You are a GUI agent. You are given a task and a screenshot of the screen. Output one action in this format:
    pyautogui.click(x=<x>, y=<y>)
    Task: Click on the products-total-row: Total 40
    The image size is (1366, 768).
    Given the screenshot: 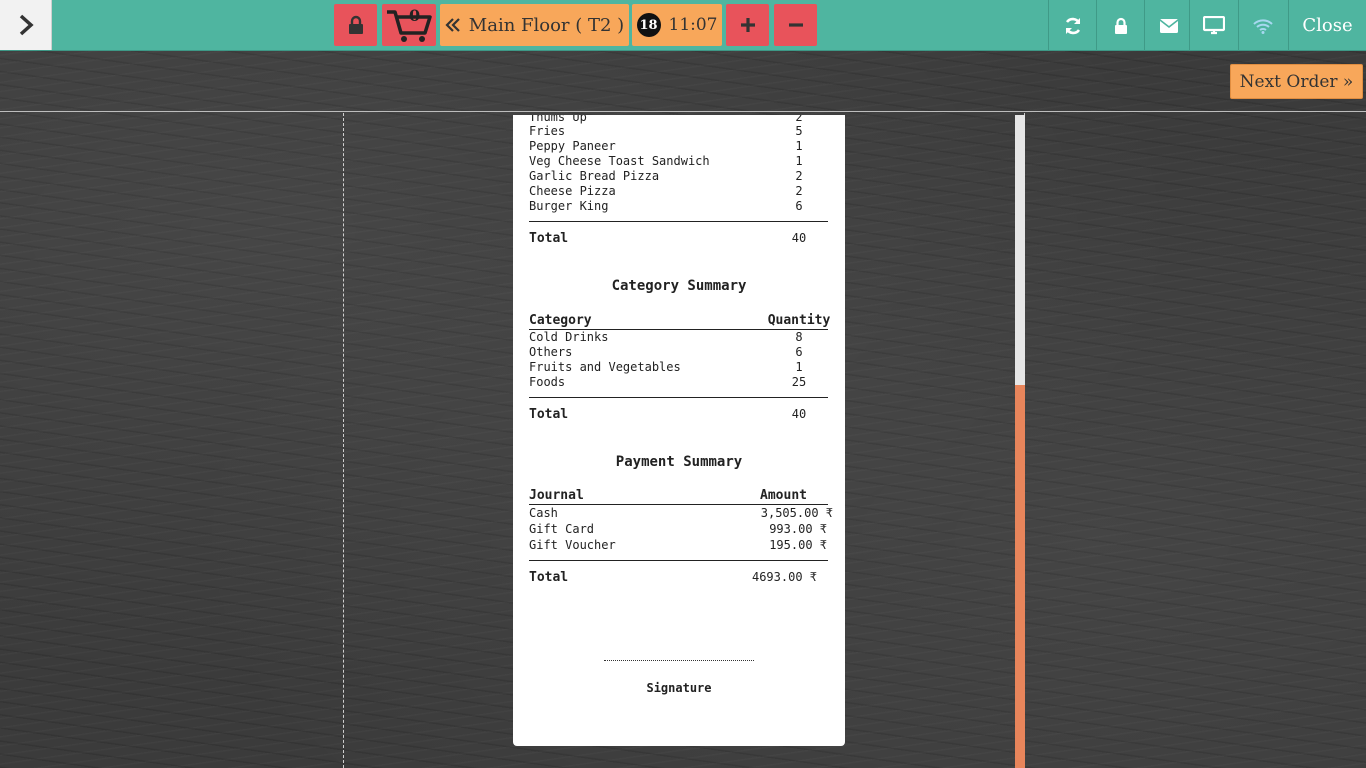 What is the action you would take?
    pyautogui.click(x=668, y=238)
    